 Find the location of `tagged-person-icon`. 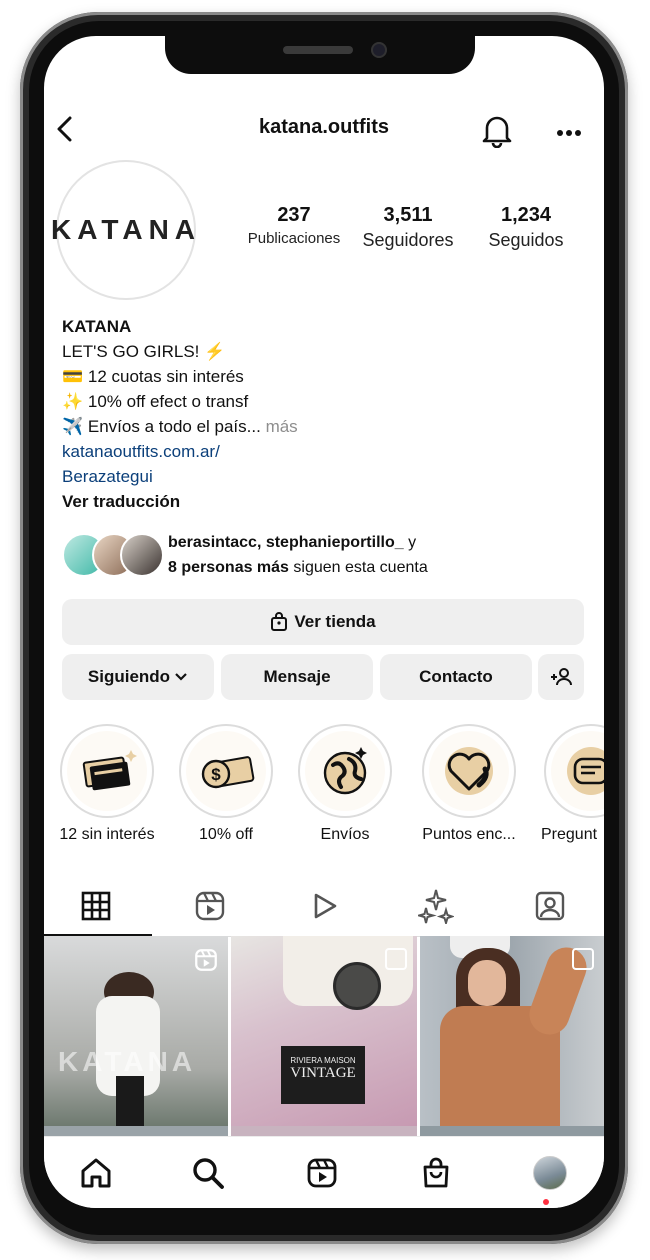

tagged-person-icon is located at coordinates (550, 906).